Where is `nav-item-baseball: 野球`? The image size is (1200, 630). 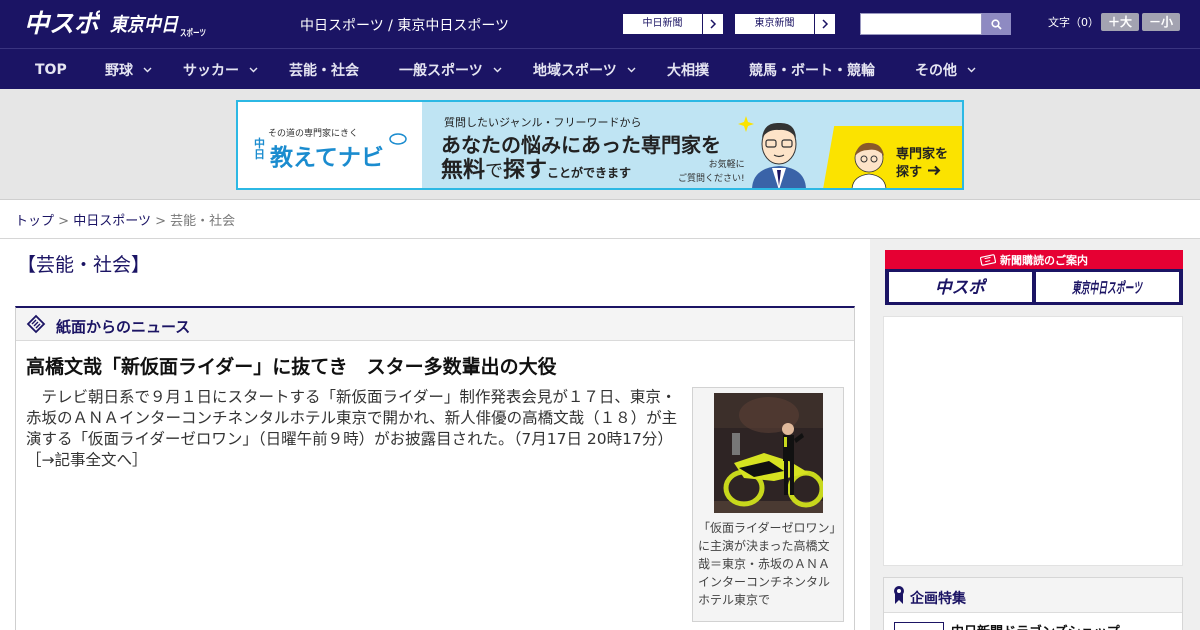
nav-item-baseball: 野球 is located at coordinates (128, 69).